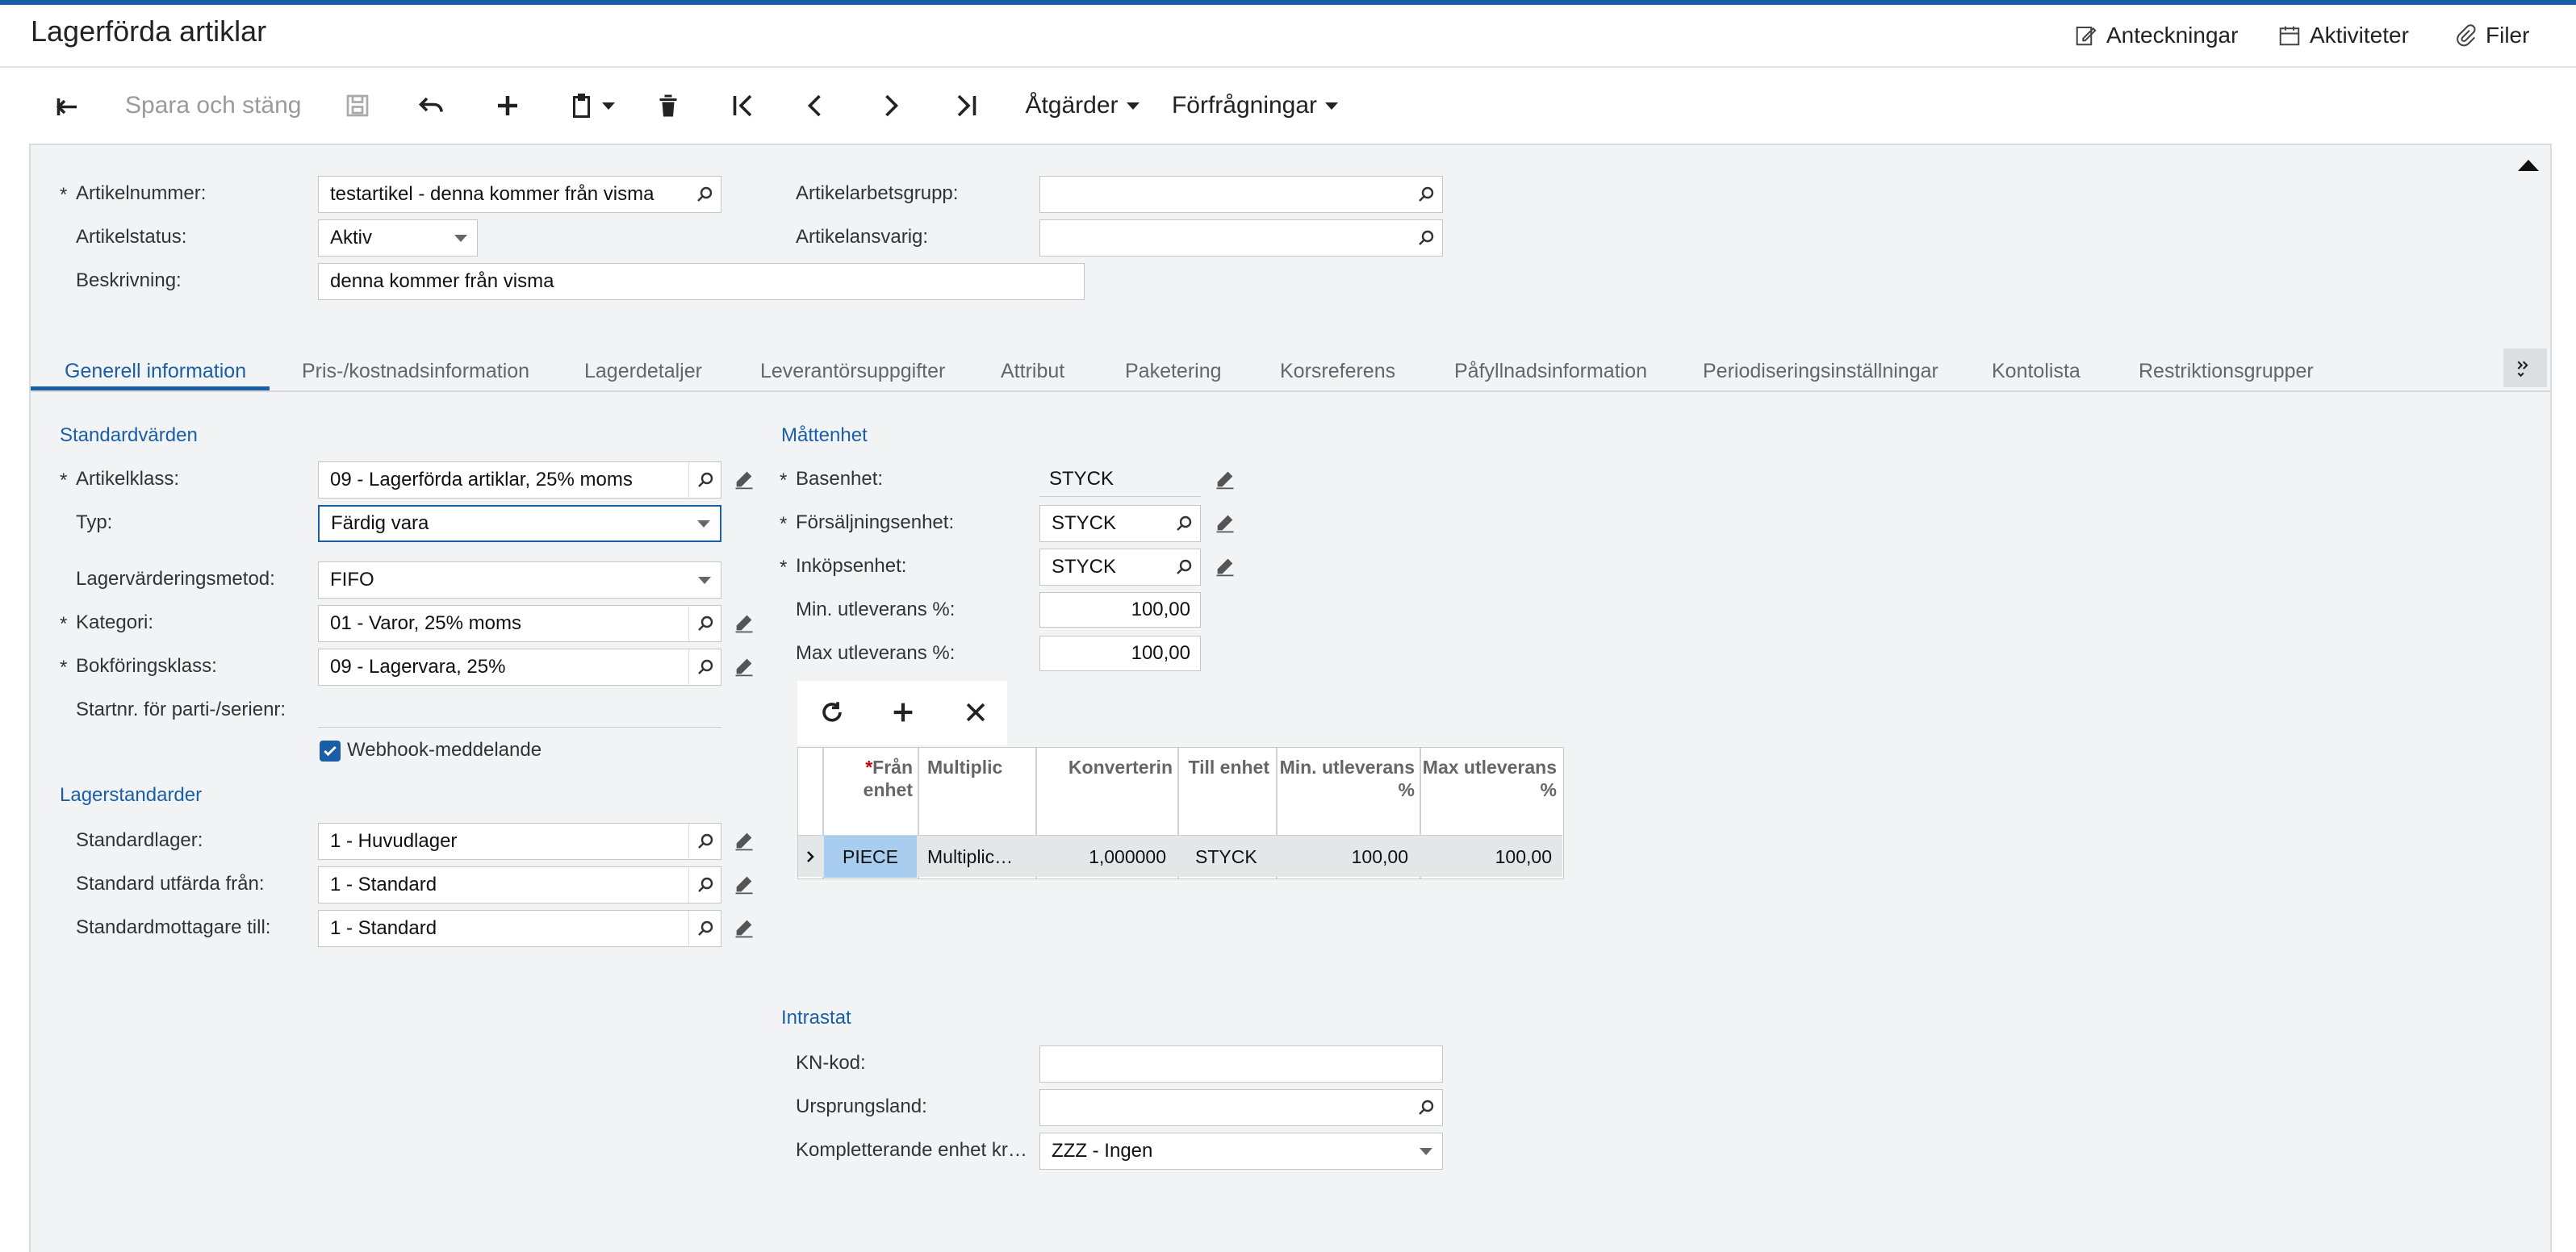 This screenshot has height=1252, width=2576. I want to click on first-record-button, so click(743, 105).